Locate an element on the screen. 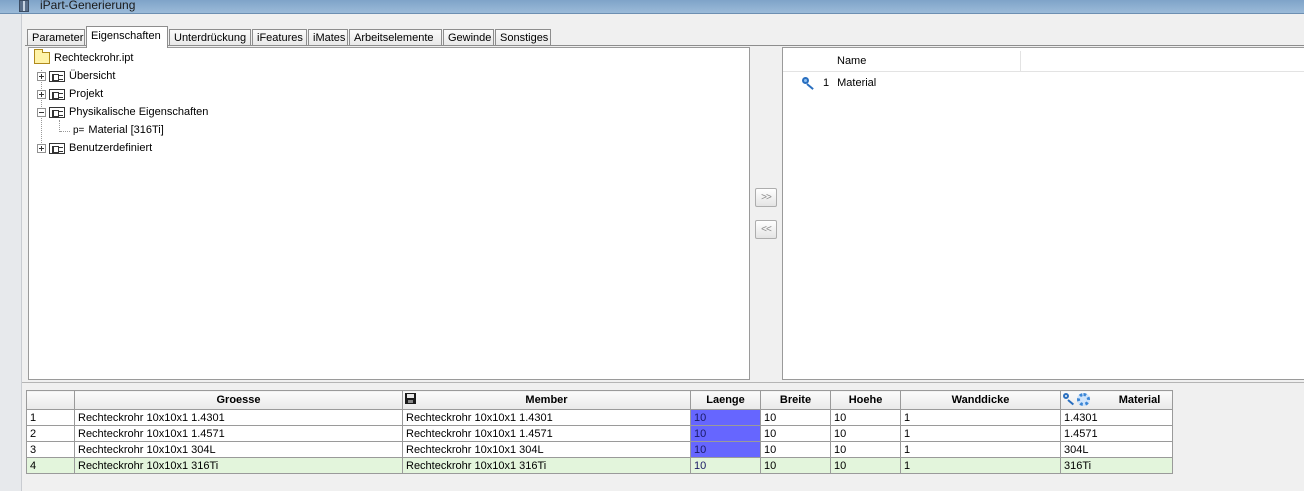 This screenshot has width=1304, height=491. row-number: 1 is located at coordinates (50, 417).